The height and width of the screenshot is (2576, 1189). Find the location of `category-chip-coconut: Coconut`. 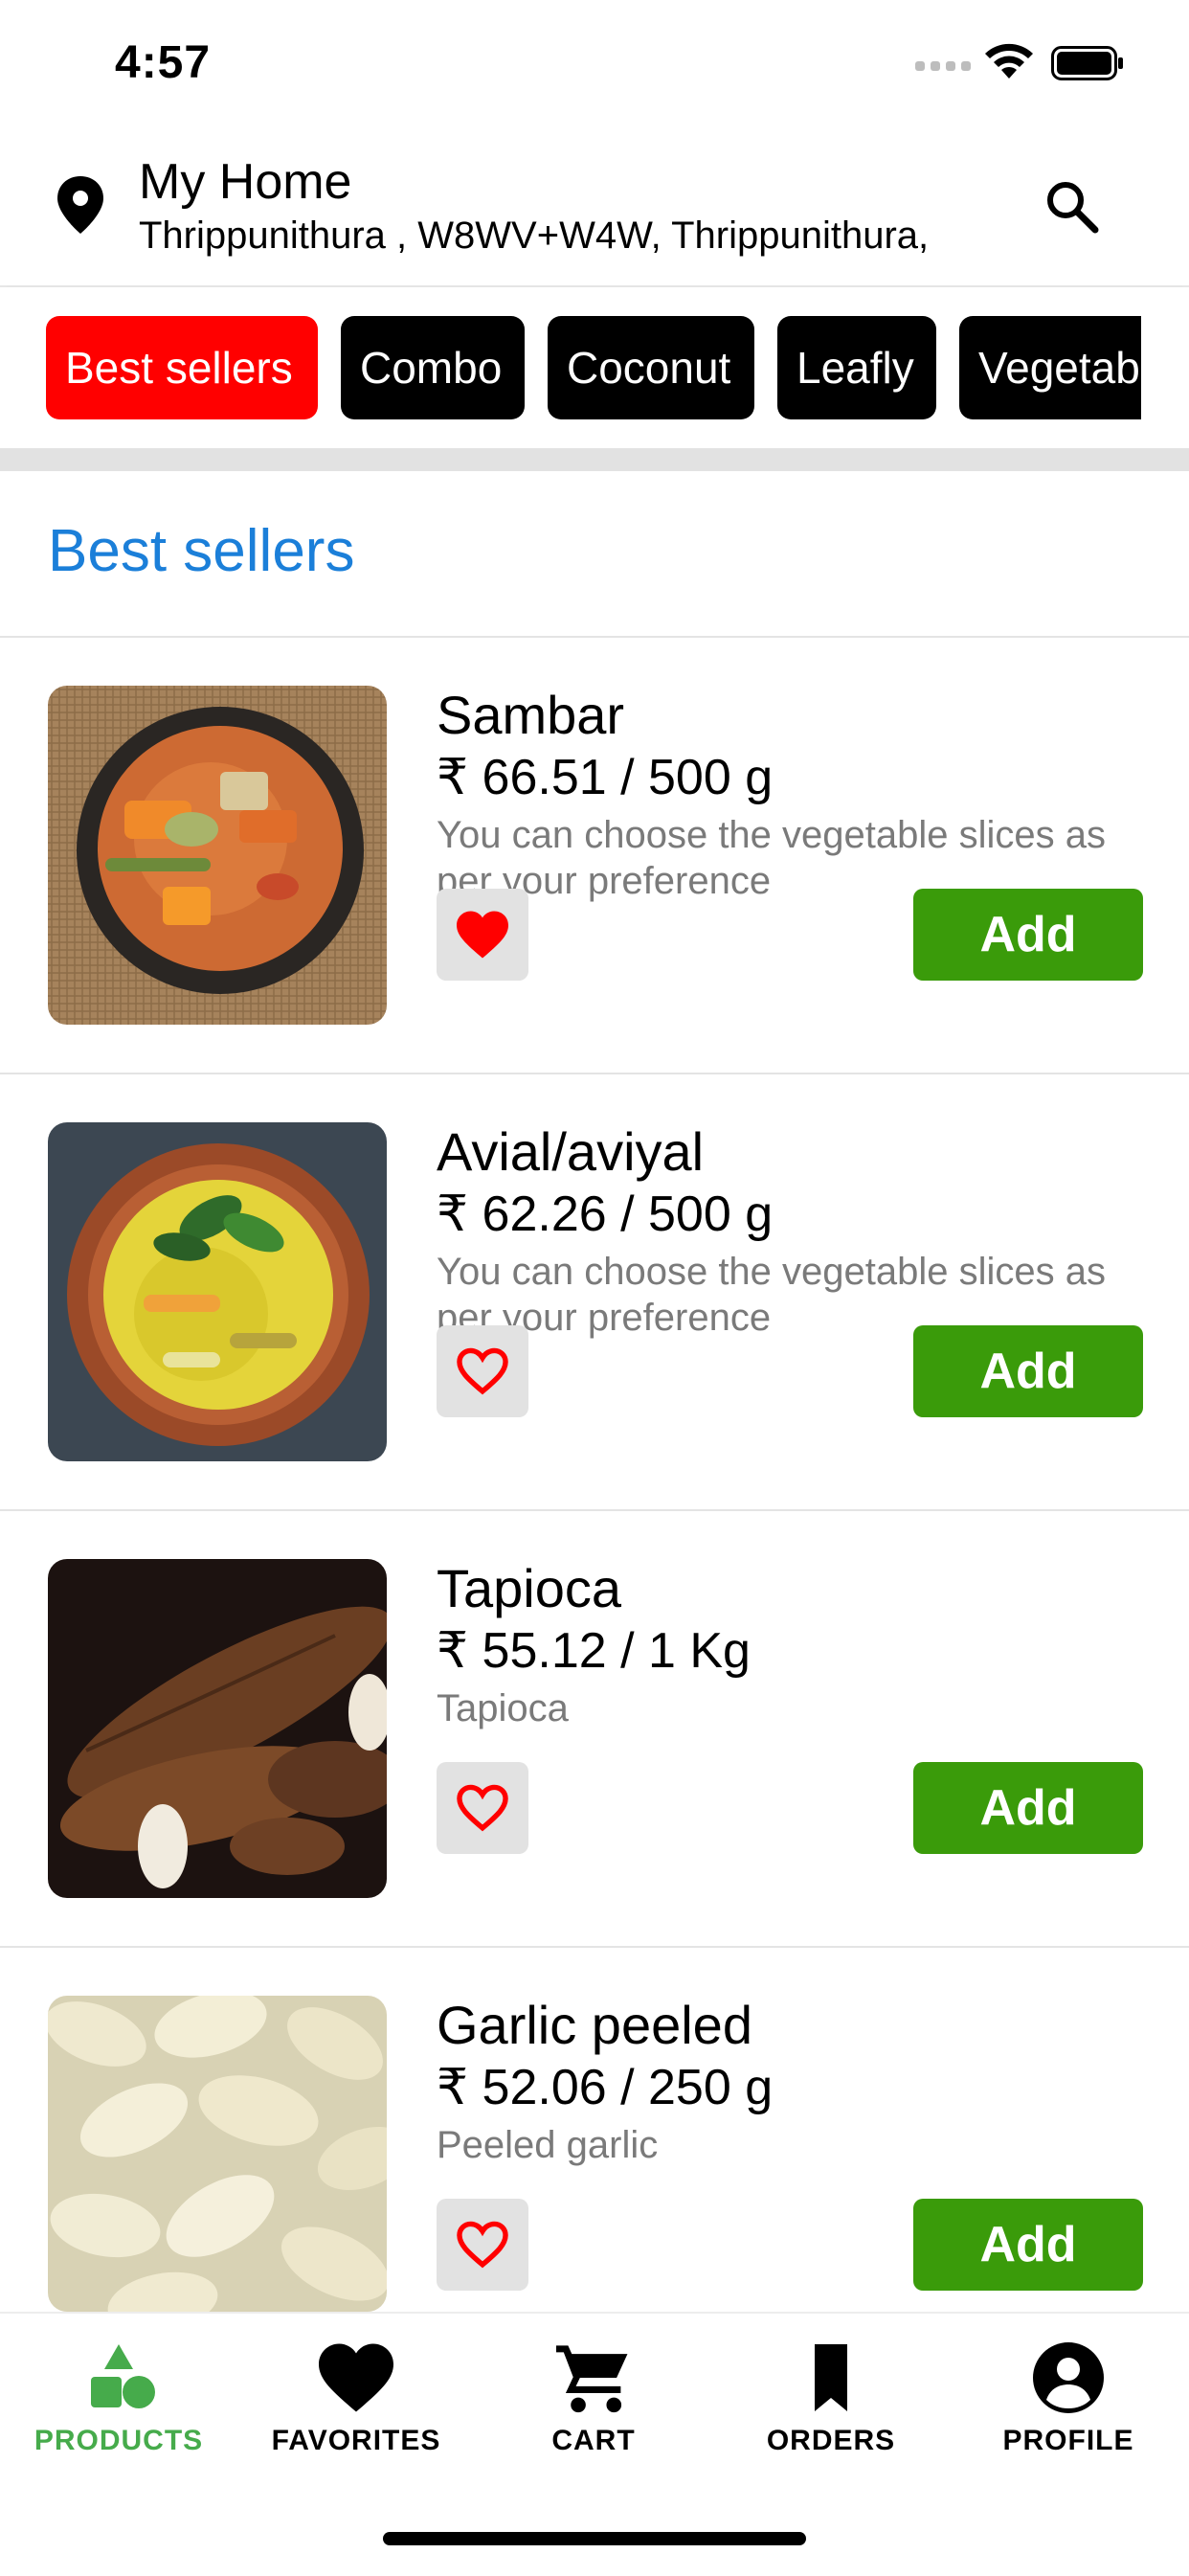

category-chip-coconut: Coconut is located at coordinates (651, 367).